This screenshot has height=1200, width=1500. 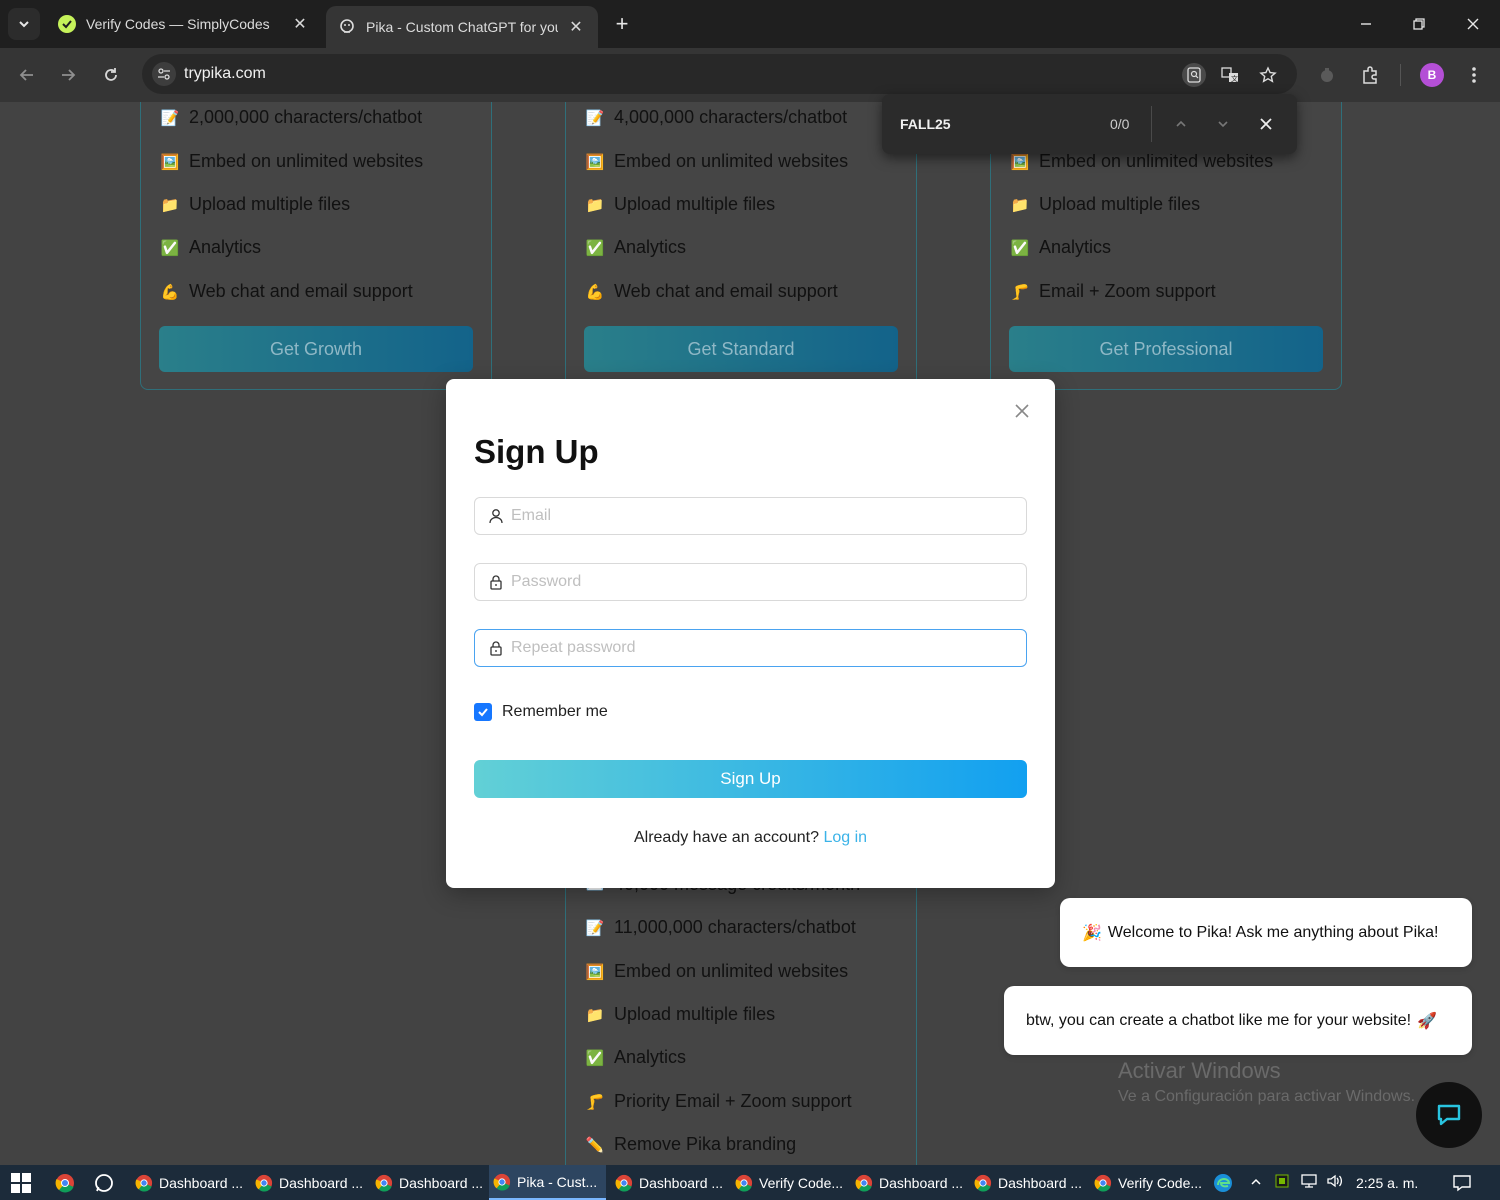 I want to click on feature-item: 📝 11,000,000 characters/chatbot, so click(x=720, y=927).